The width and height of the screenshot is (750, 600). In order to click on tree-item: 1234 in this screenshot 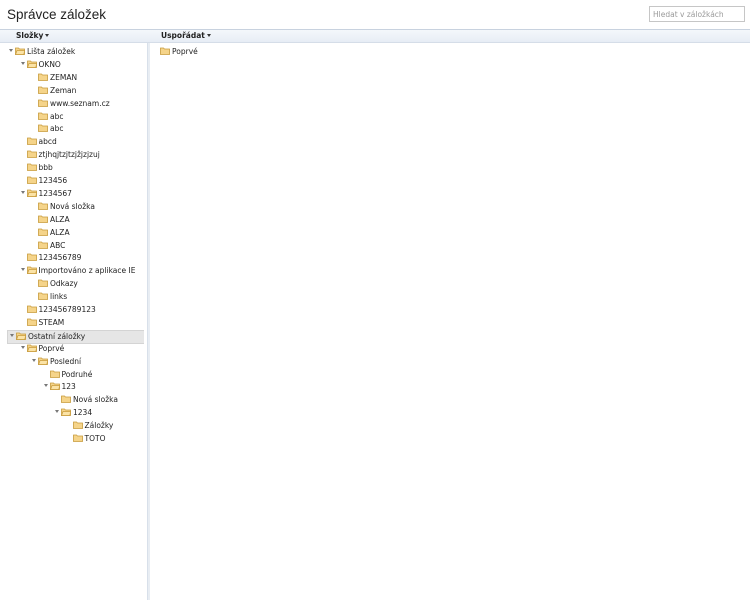, I will do `click(72, 413)`.